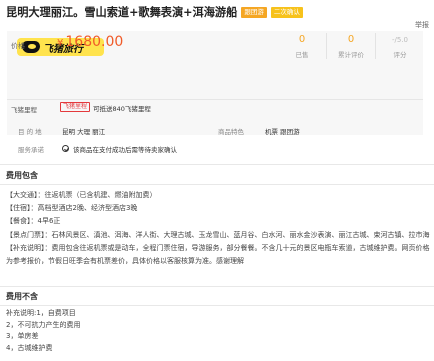 Image resolution: width=434 pixels, height=361 pixels. Describe the element at coordinates (31, 150) in the screenshot. I see `service-label: 服务承诺` at that location.